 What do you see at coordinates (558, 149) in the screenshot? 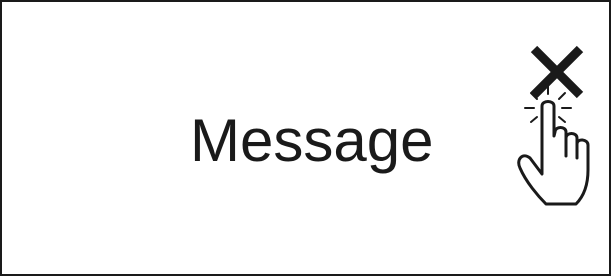
I see `tap-hand-icon` at bounding box center [558, 149].